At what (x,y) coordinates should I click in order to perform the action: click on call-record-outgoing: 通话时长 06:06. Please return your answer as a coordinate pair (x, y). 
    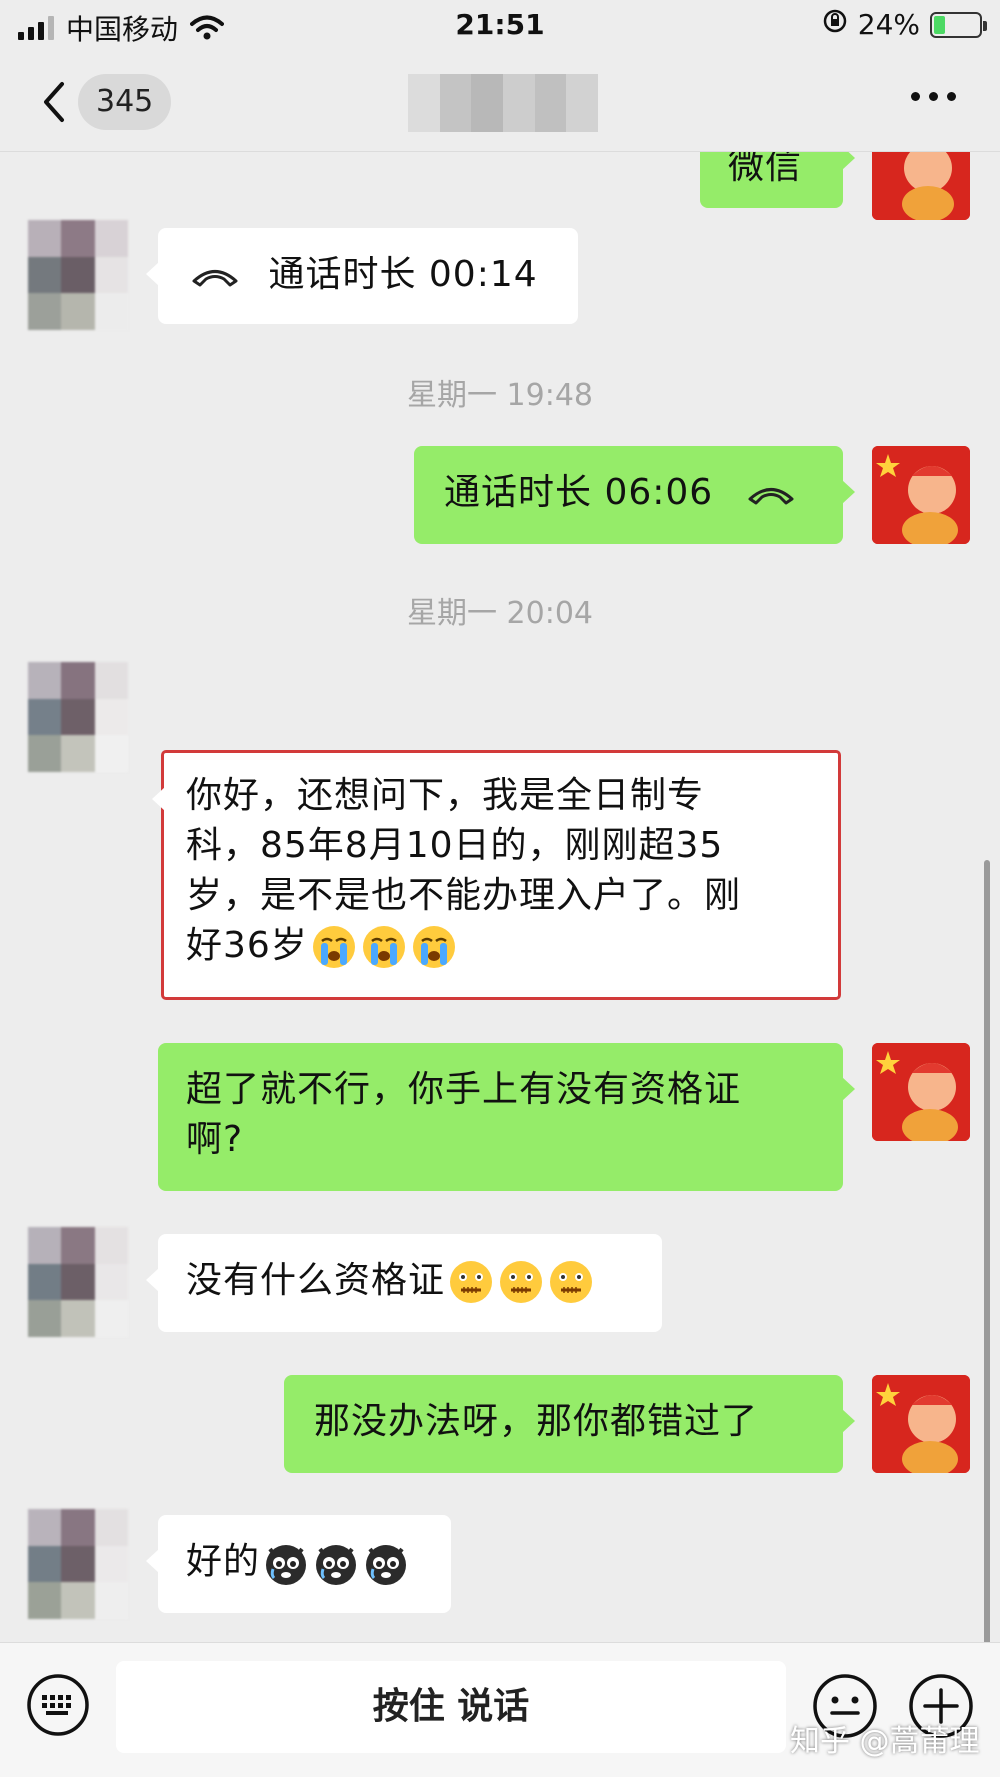
    Looking at the image, I should click on (634, 495).